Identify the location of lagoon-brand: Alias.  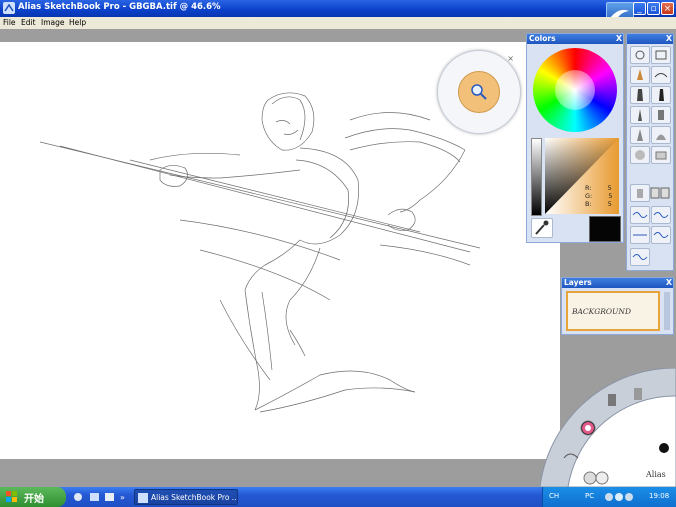
(656, 474).